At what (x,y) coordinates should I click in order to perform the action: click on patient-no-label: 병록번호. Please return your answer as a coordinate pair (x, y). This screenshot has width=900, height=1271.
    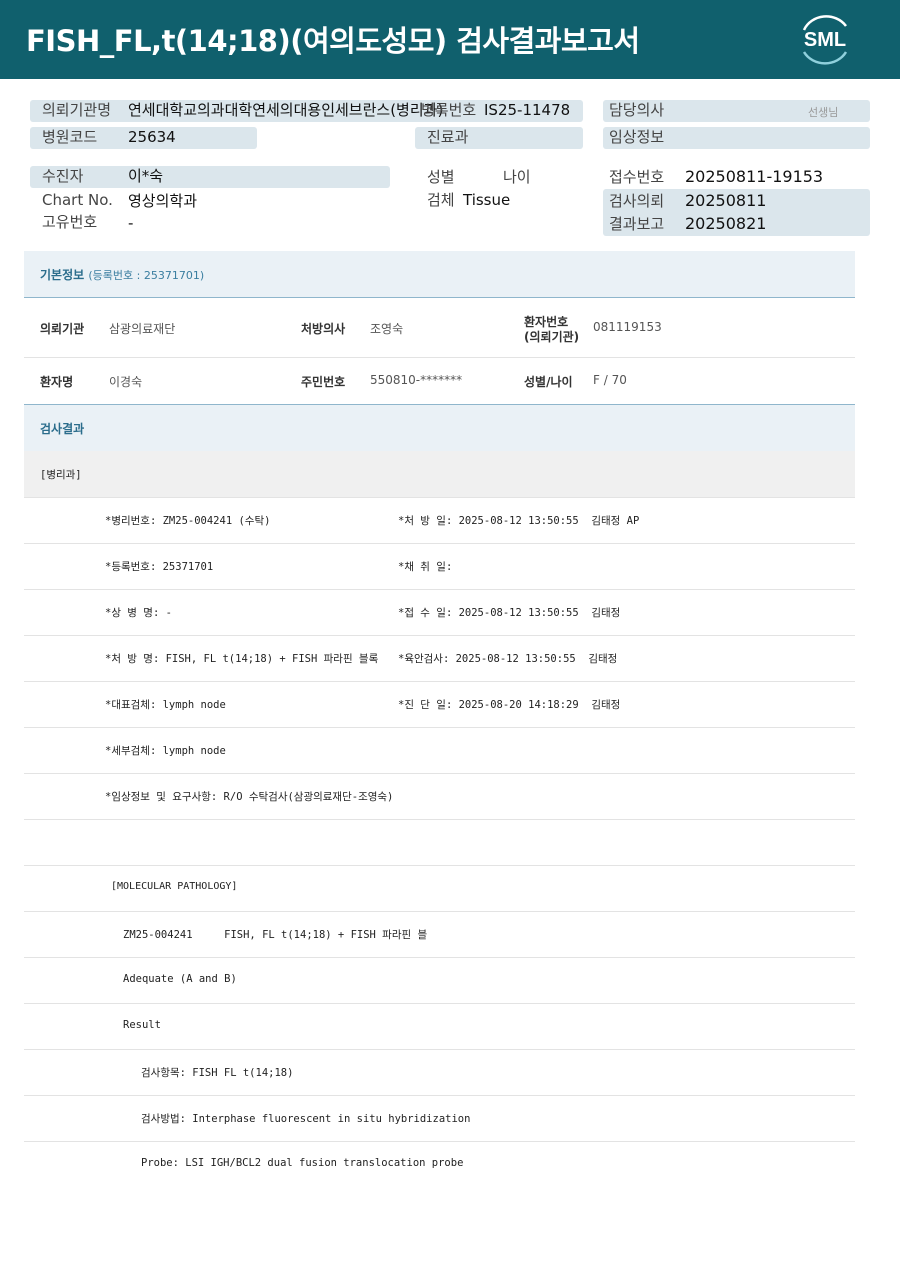
    Looking at the image, I should click on (449, 110).